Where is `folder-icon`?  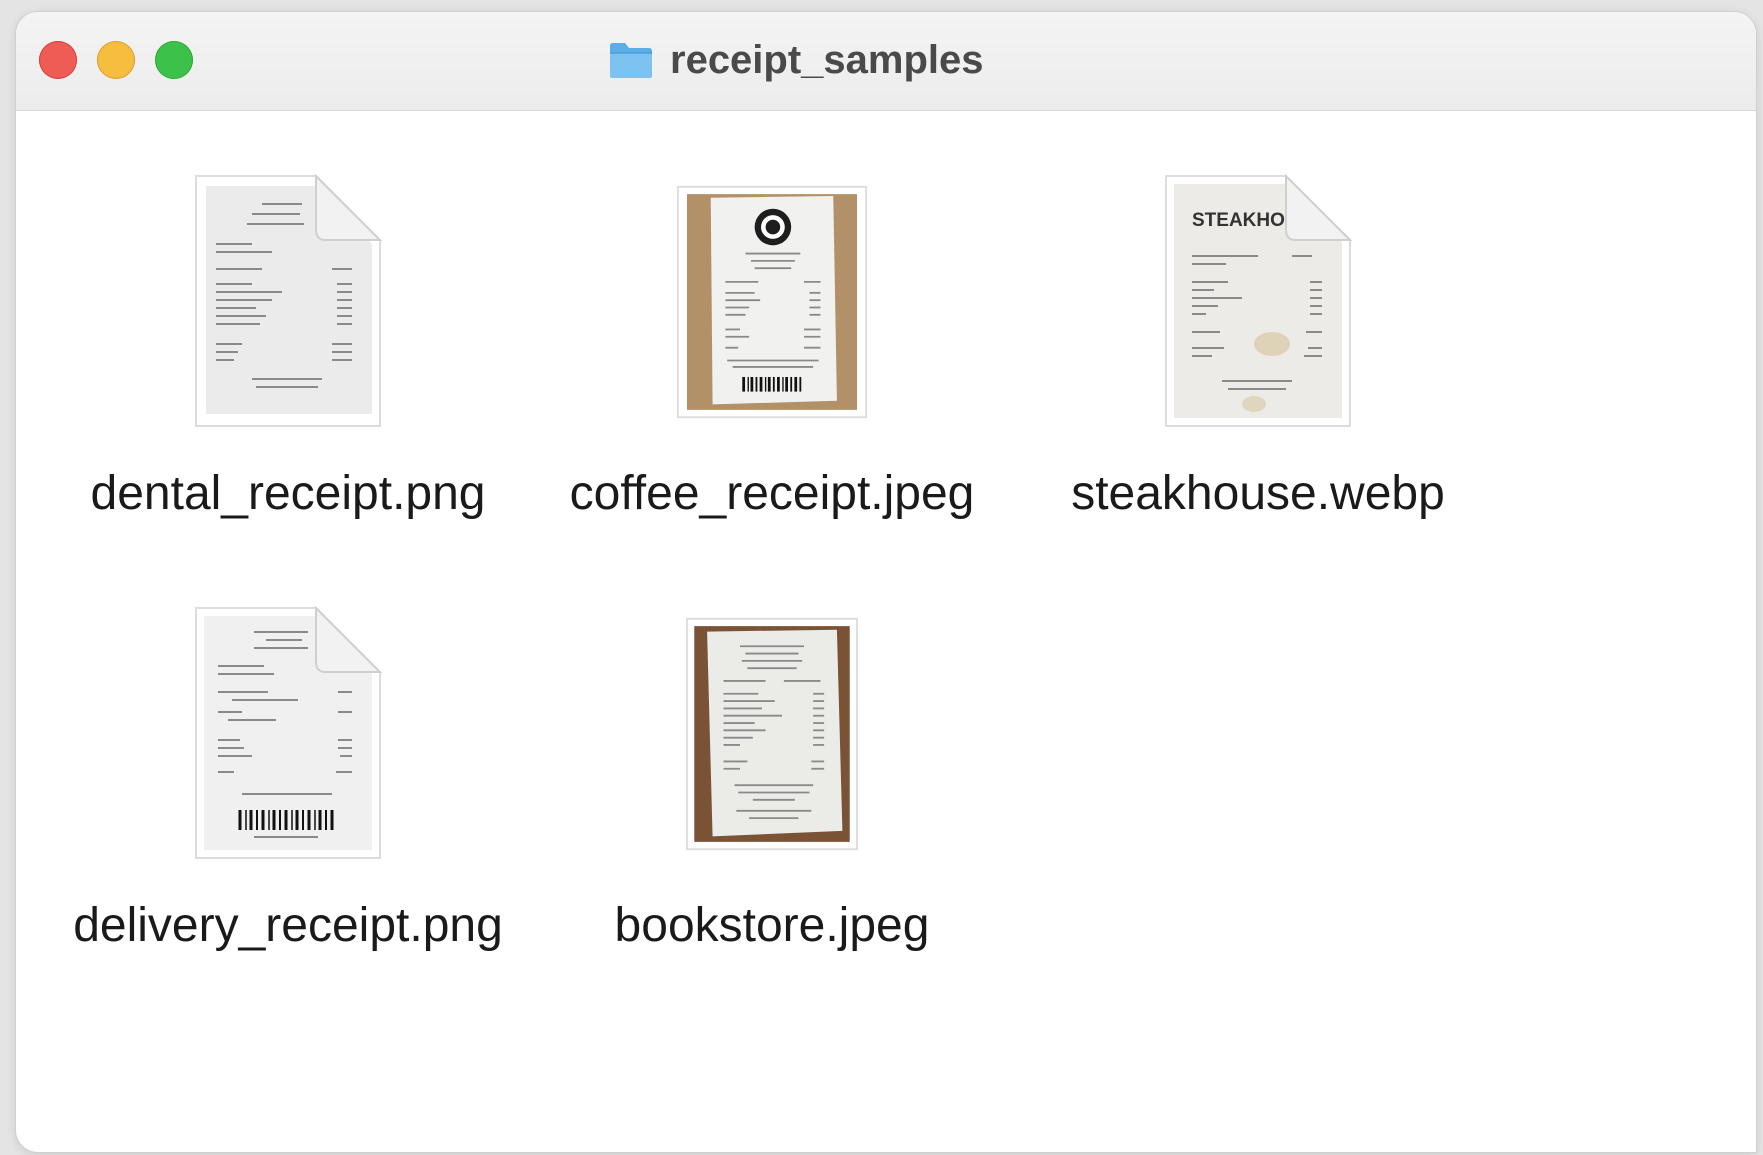 folder-icon is located at coordinates (631, 60).